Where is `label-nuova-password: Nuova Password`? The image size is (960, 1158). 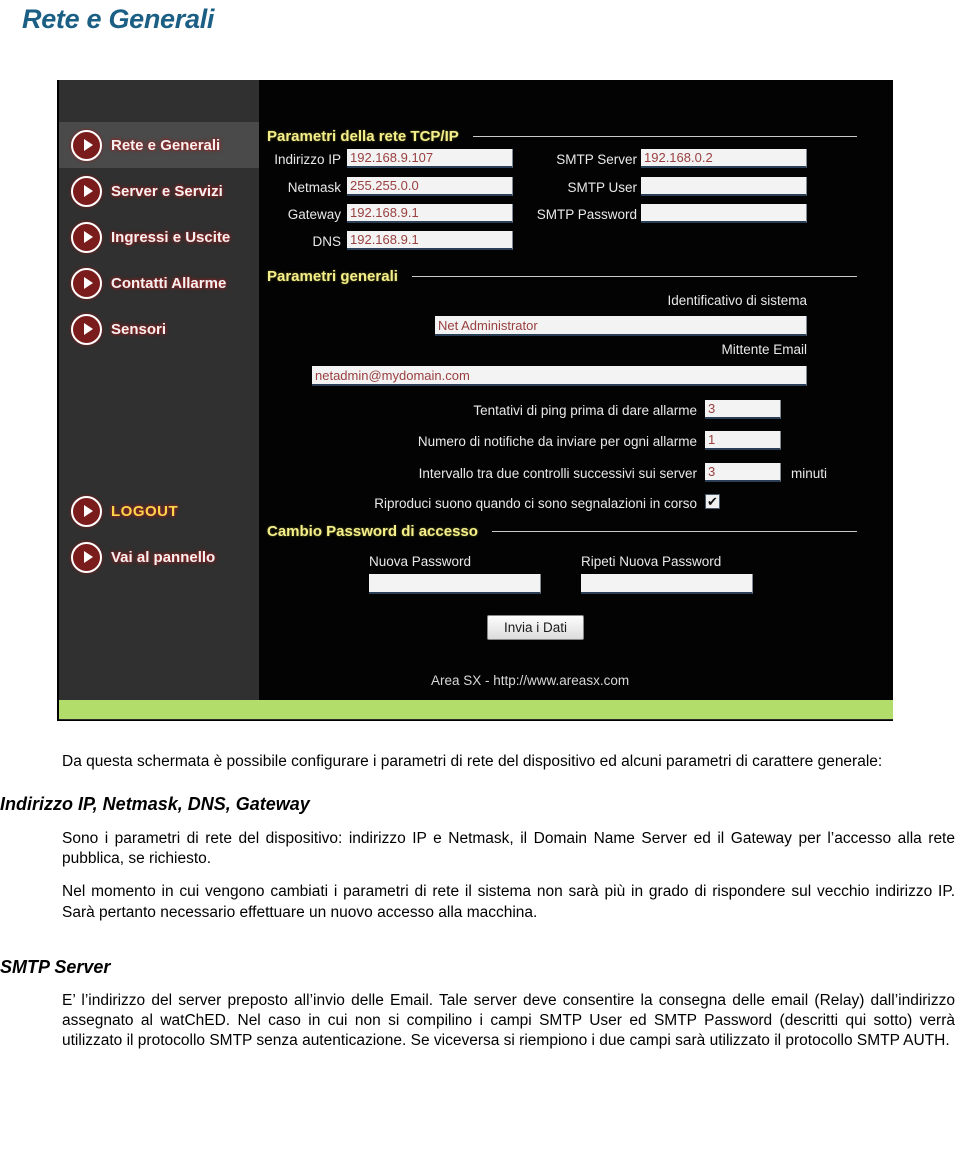 label-nuova-password: Nuova Password is located at coordinates (420, 561).